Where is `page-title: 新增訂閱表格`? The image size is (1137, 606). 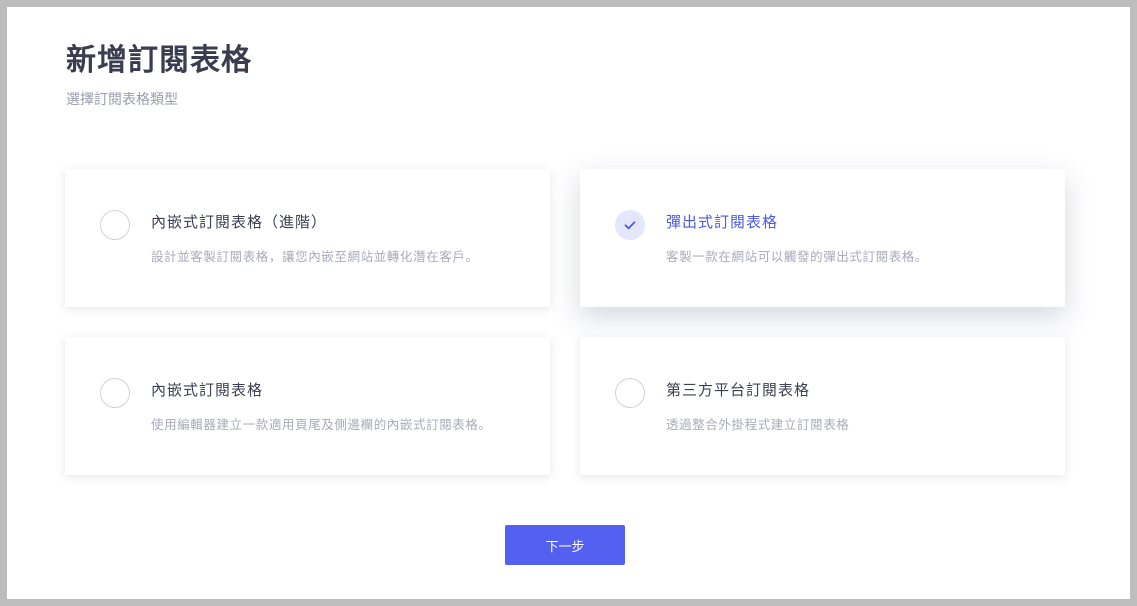 page-title: 新增訂閱表格 is located at coordinates (159, 60).